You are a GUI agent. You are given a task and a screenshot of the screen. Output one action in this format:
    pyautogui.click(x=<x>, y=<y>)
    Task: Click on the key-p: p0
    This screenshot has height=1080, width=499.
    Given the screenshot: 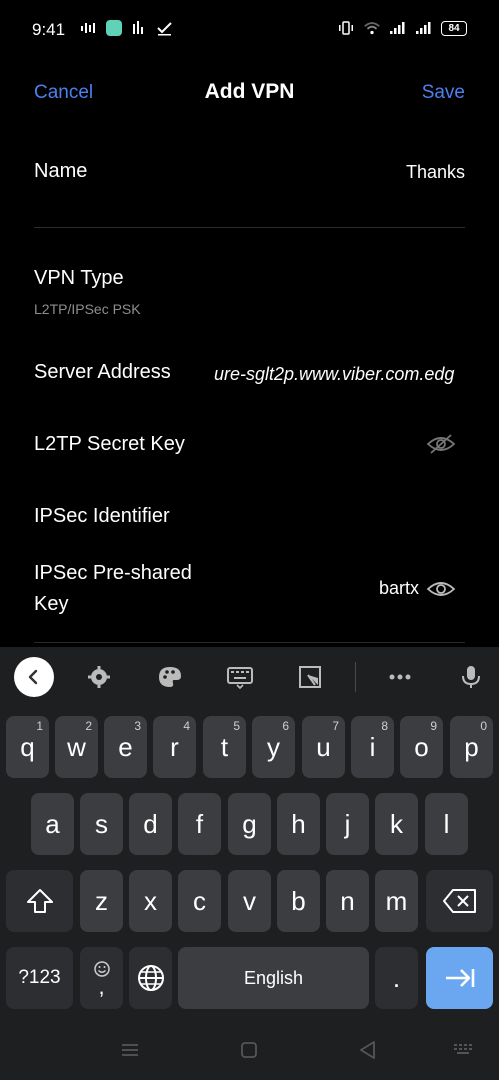 What is the action you would take?
    pyautogui.click(x=471, y=747)
    